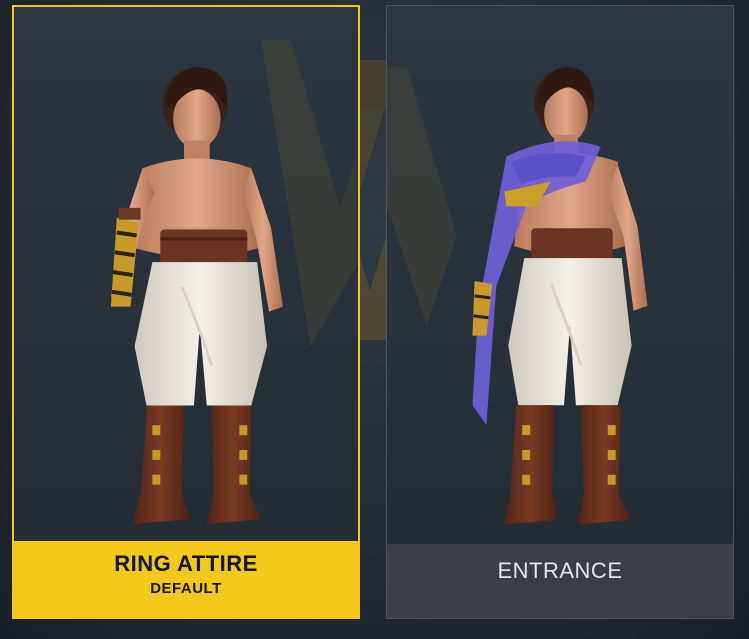 This screenshot has height=639, width=749. Describe the element at coordinates (186, 563) in the screenshot. I see `card-title: RING ATTIRE` at that location.